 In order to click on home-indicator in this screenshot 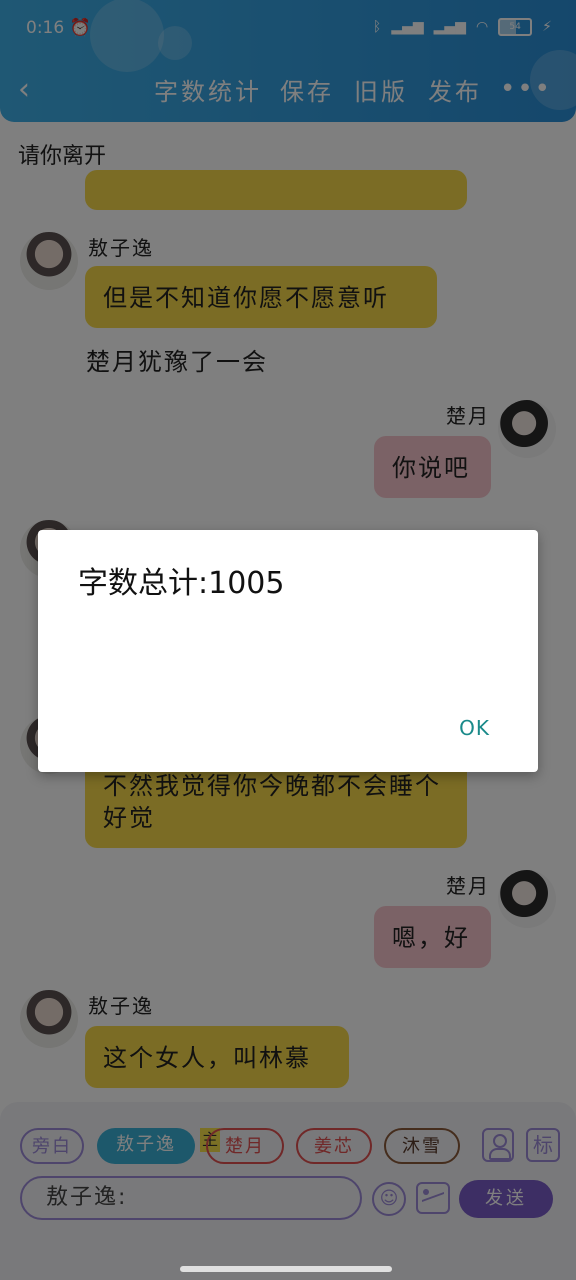, I will do `click(286, 1269)`.